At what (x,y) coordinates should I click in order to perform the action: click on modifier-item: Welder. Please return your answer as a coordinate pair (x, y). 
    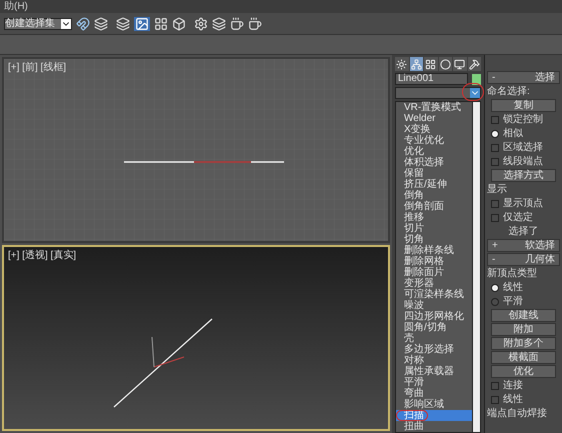
    Looking at the image, I should click on (434, 118).